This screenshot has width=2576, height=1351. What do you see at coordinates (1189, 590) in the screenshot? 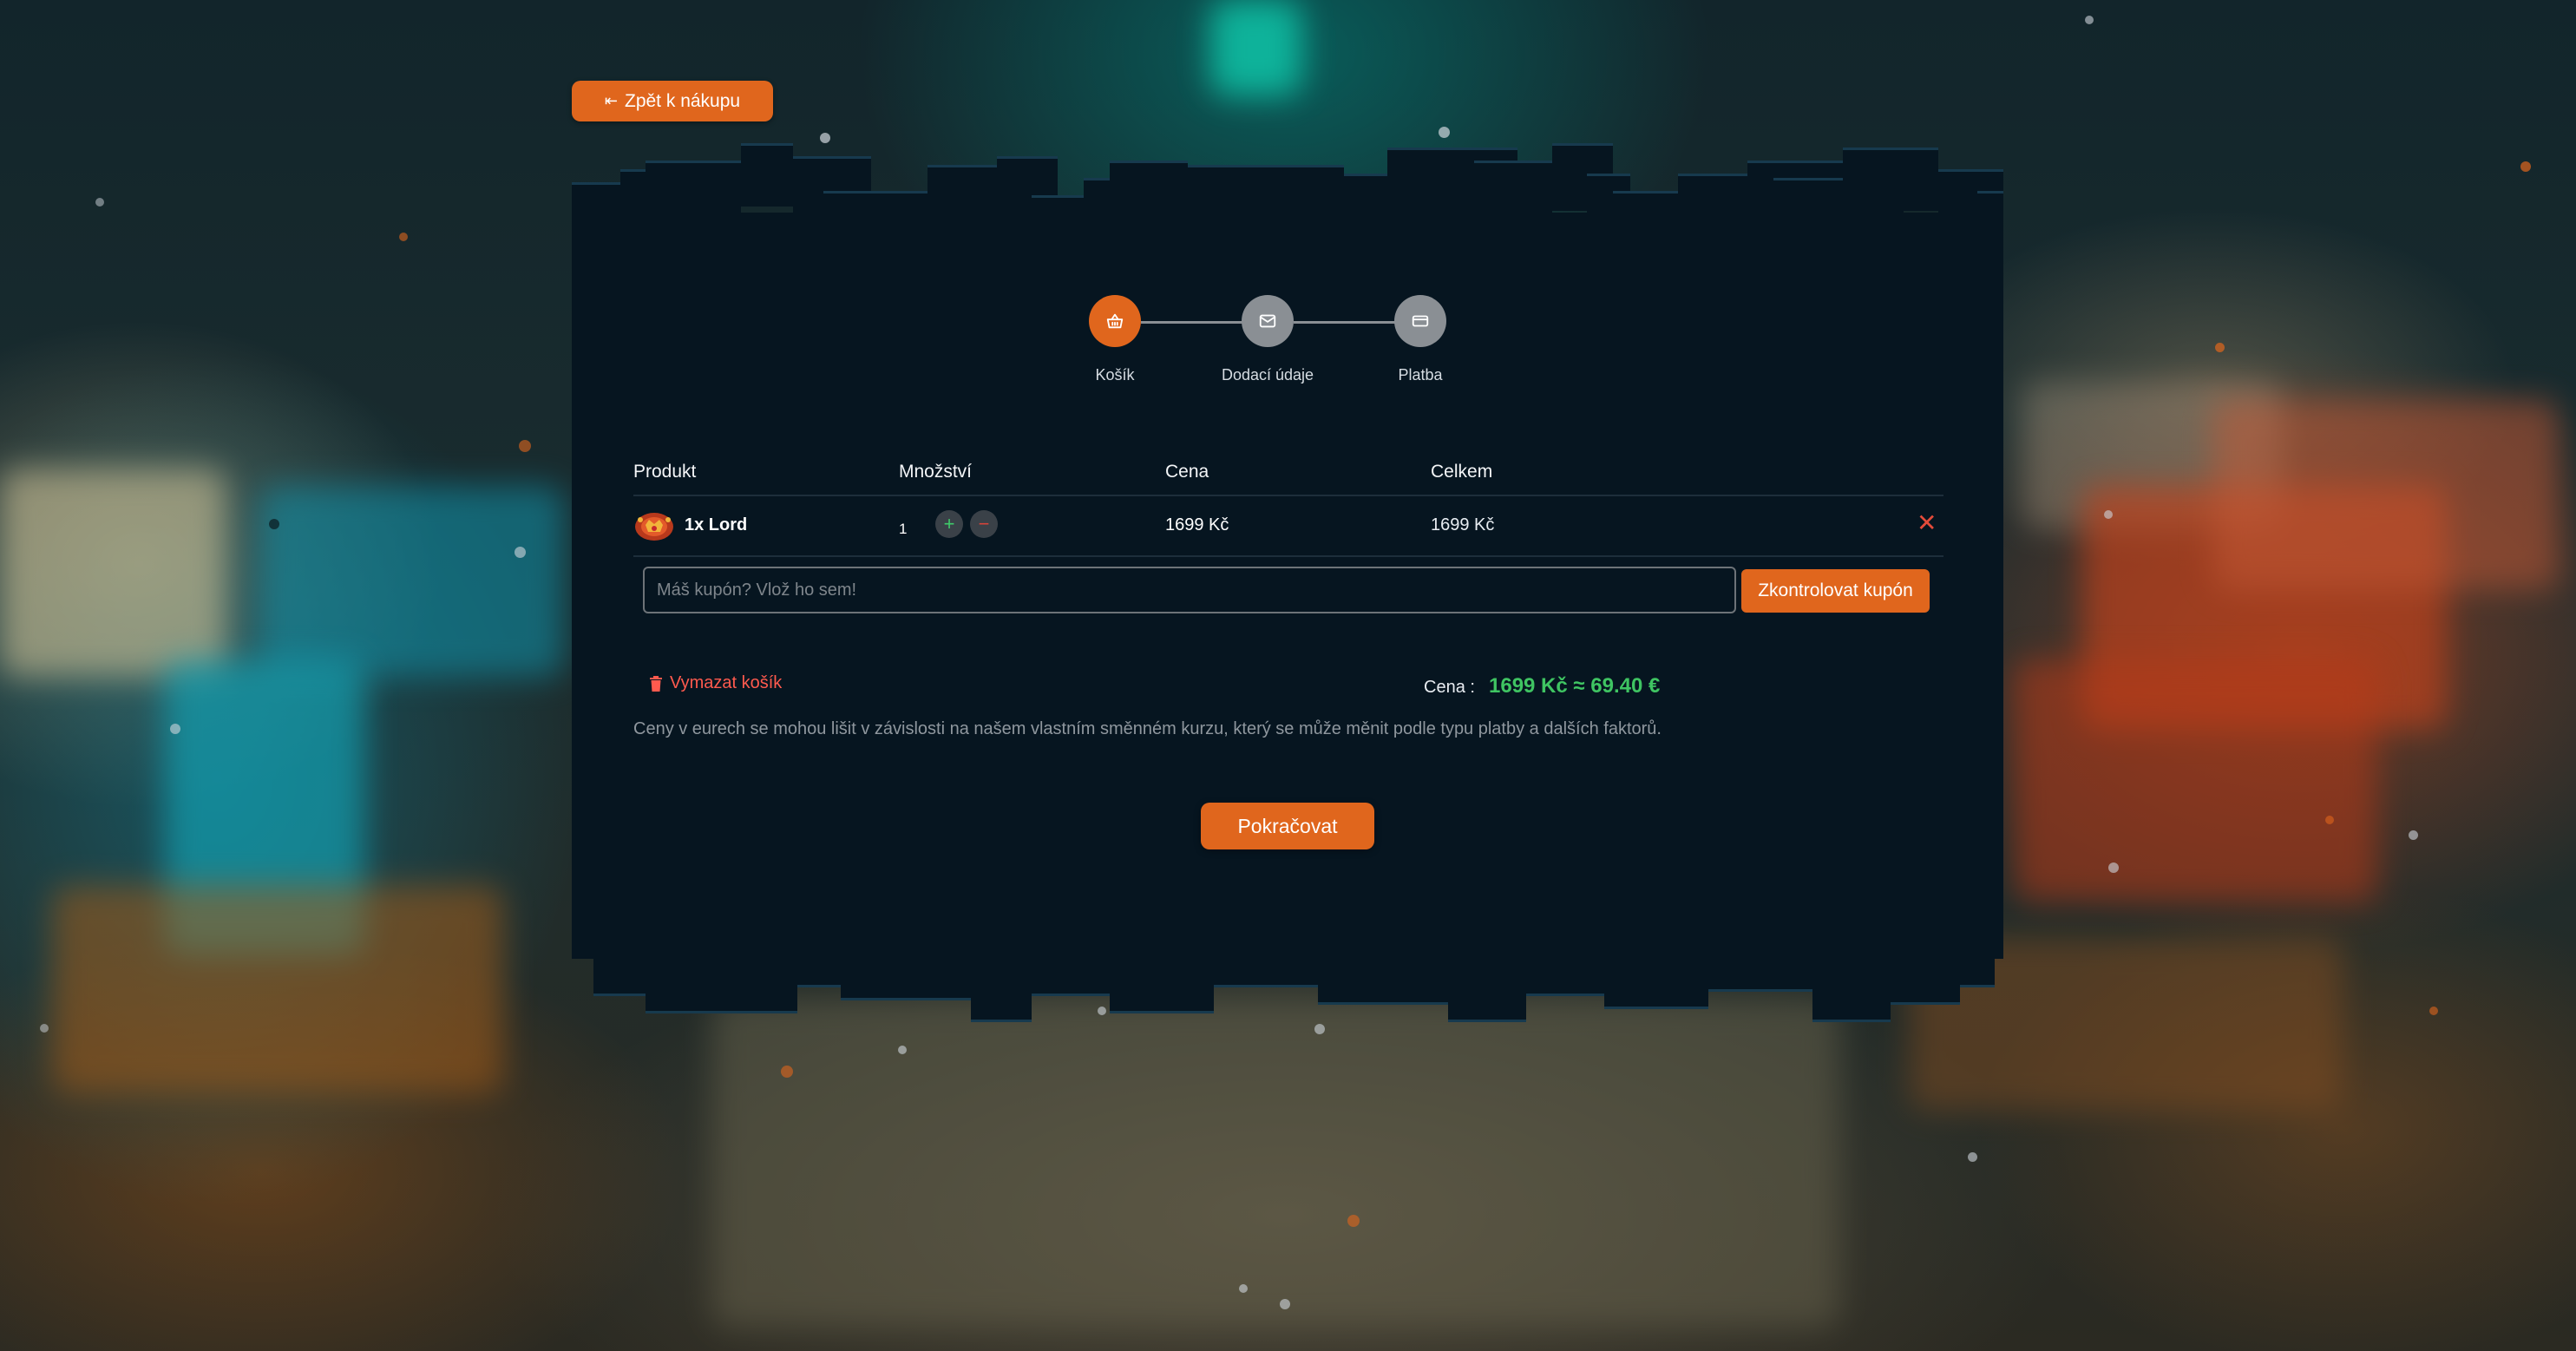
I see `coupon-input` at bounding box center [1189, 590].